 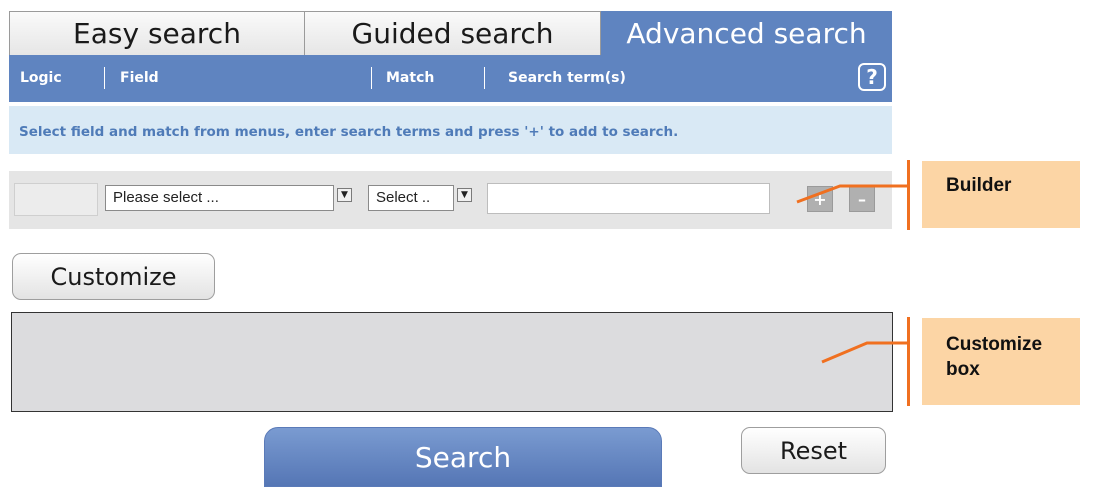 What do you see at coordinates (410, 78) in the screenshot?
I see `column-header-match: Match` at bounding box center [410, 78].